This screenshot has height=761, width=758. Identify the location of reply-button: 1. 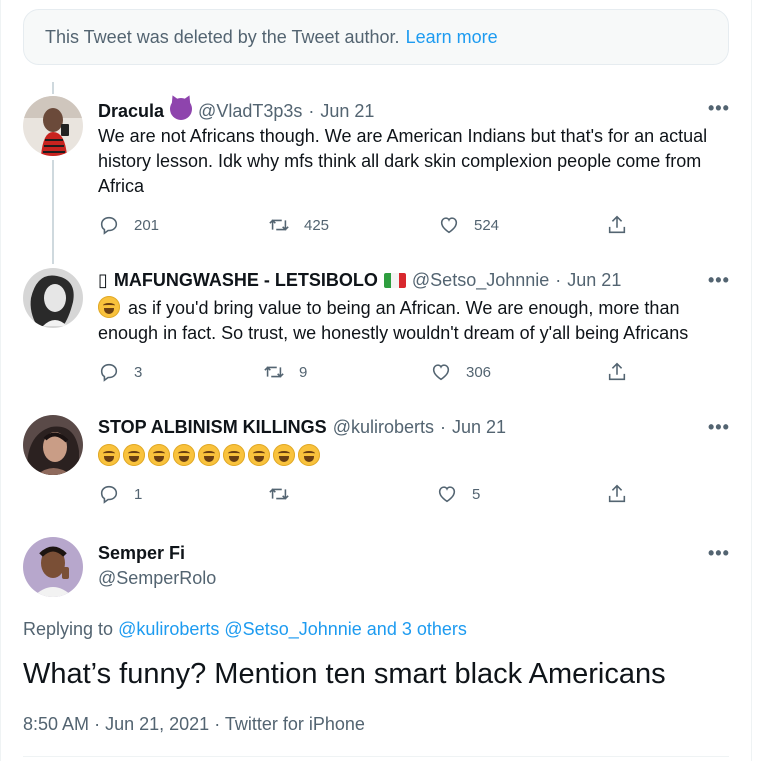
(120, 494).